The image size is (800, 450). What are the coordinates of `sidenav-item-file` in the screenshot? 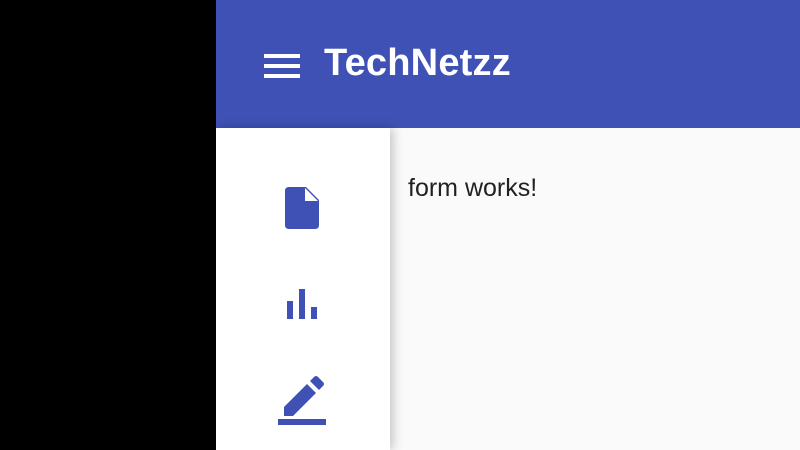 It's located at (302, 208).